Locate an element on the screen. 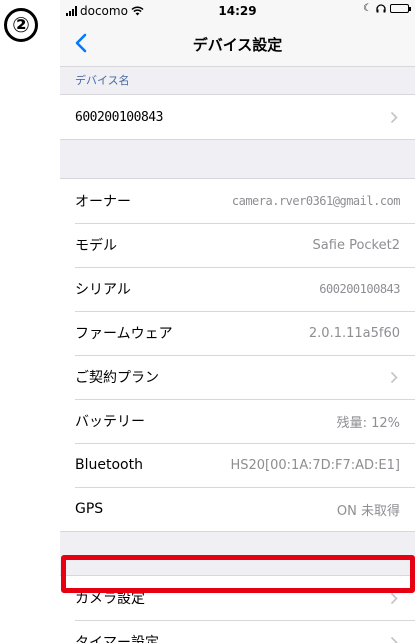 The height and width of the screenshot is (643, 415). firmware-label: ファームウェア is located at coordinates (124, 334).